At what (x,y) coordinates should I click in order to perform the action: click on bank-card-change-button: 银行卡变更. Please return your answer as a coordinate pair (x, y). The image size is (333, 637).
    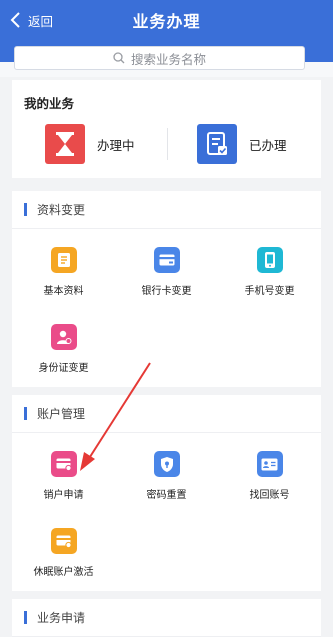
    Looking at the image, I should click on (166, 266).